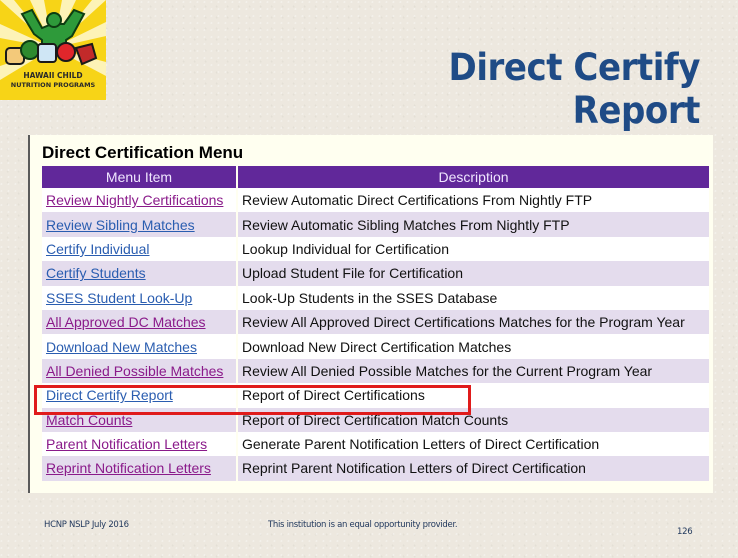 The image size is (738, 558). What do you see at coordinates (473, 249) in the screenshot?
I see `description-cell: Lookup Individual for Certification` at bounding box center [473, 249].